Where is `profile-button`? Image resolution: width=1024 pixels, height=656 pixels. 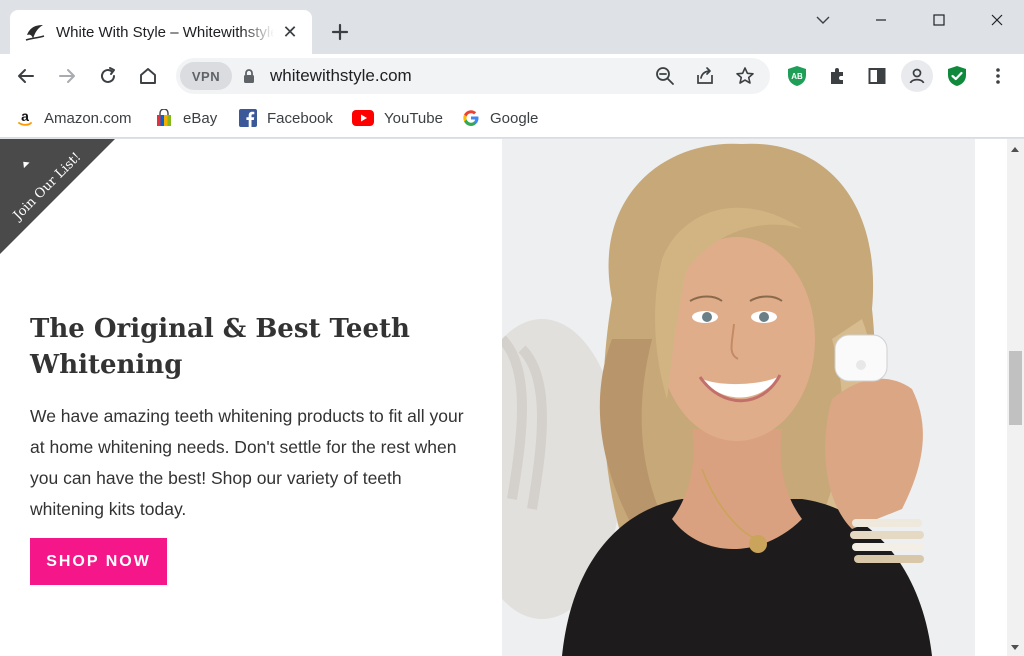 profile-button is located at coordinates (917, 76).